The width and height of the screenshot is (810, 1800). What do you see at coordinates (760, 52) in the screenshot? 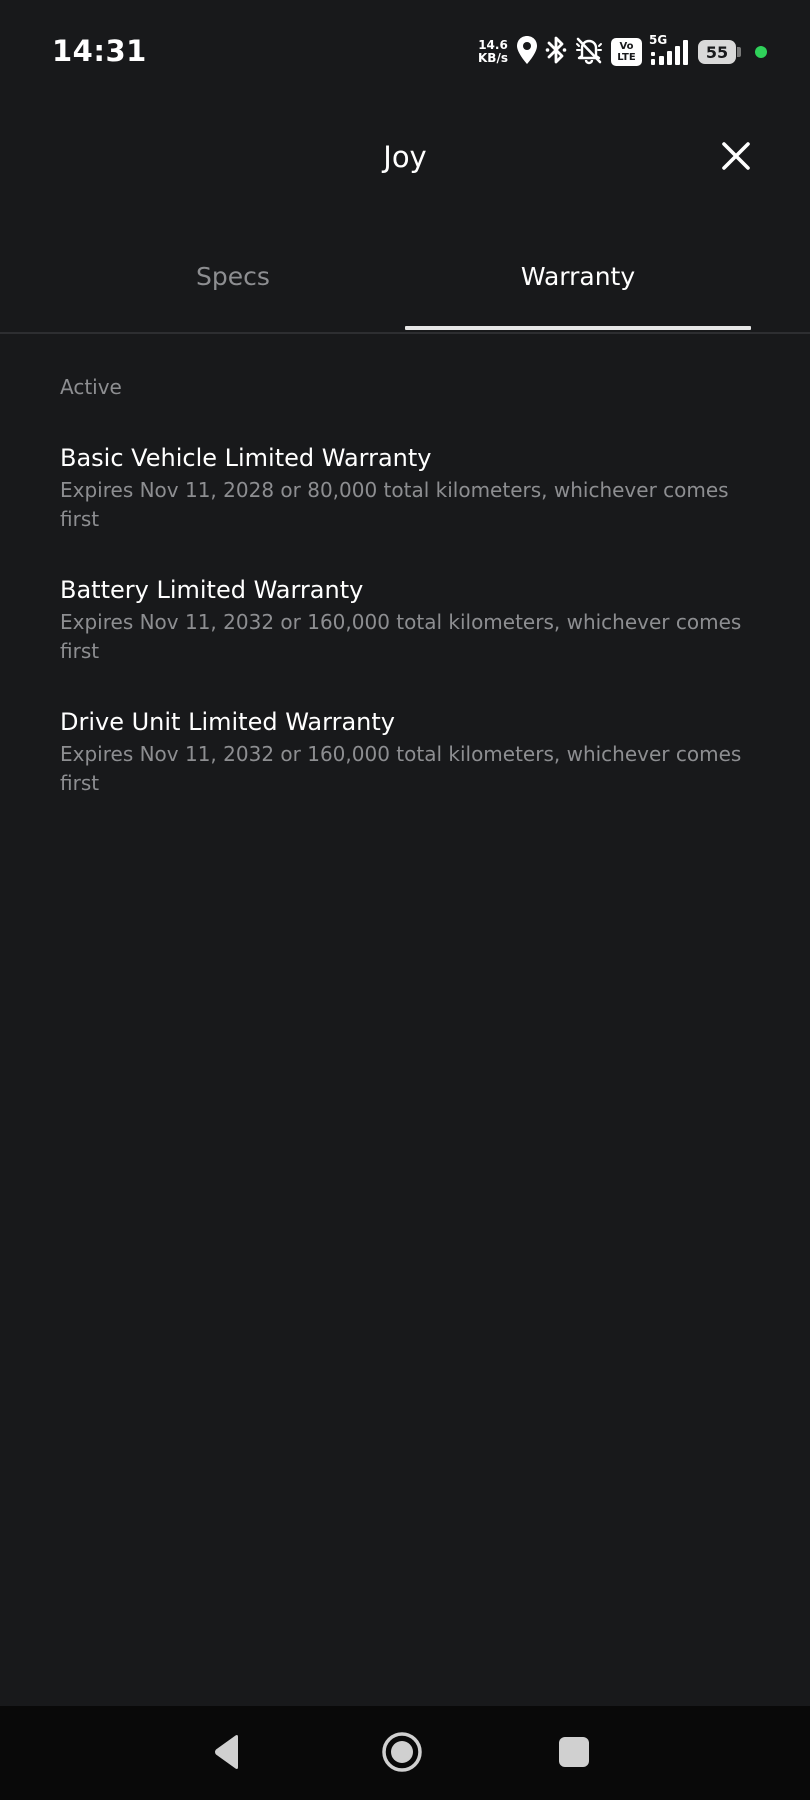
I see `privacy-dot-icon` at bounding box center [760, 52].